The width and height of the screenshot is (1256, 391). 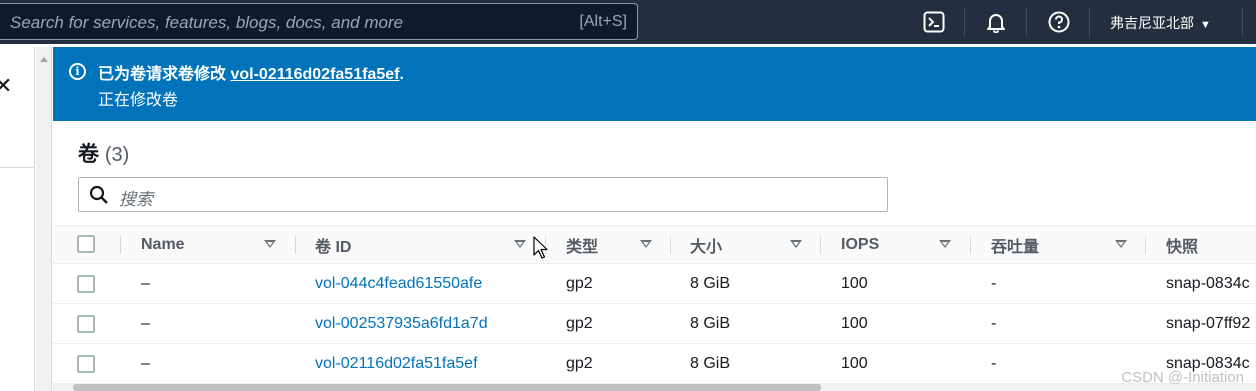 What do you see at coordinates (77, 71) in the screenshot?
I see `info-icon: i` at bounding box center [77, 71].